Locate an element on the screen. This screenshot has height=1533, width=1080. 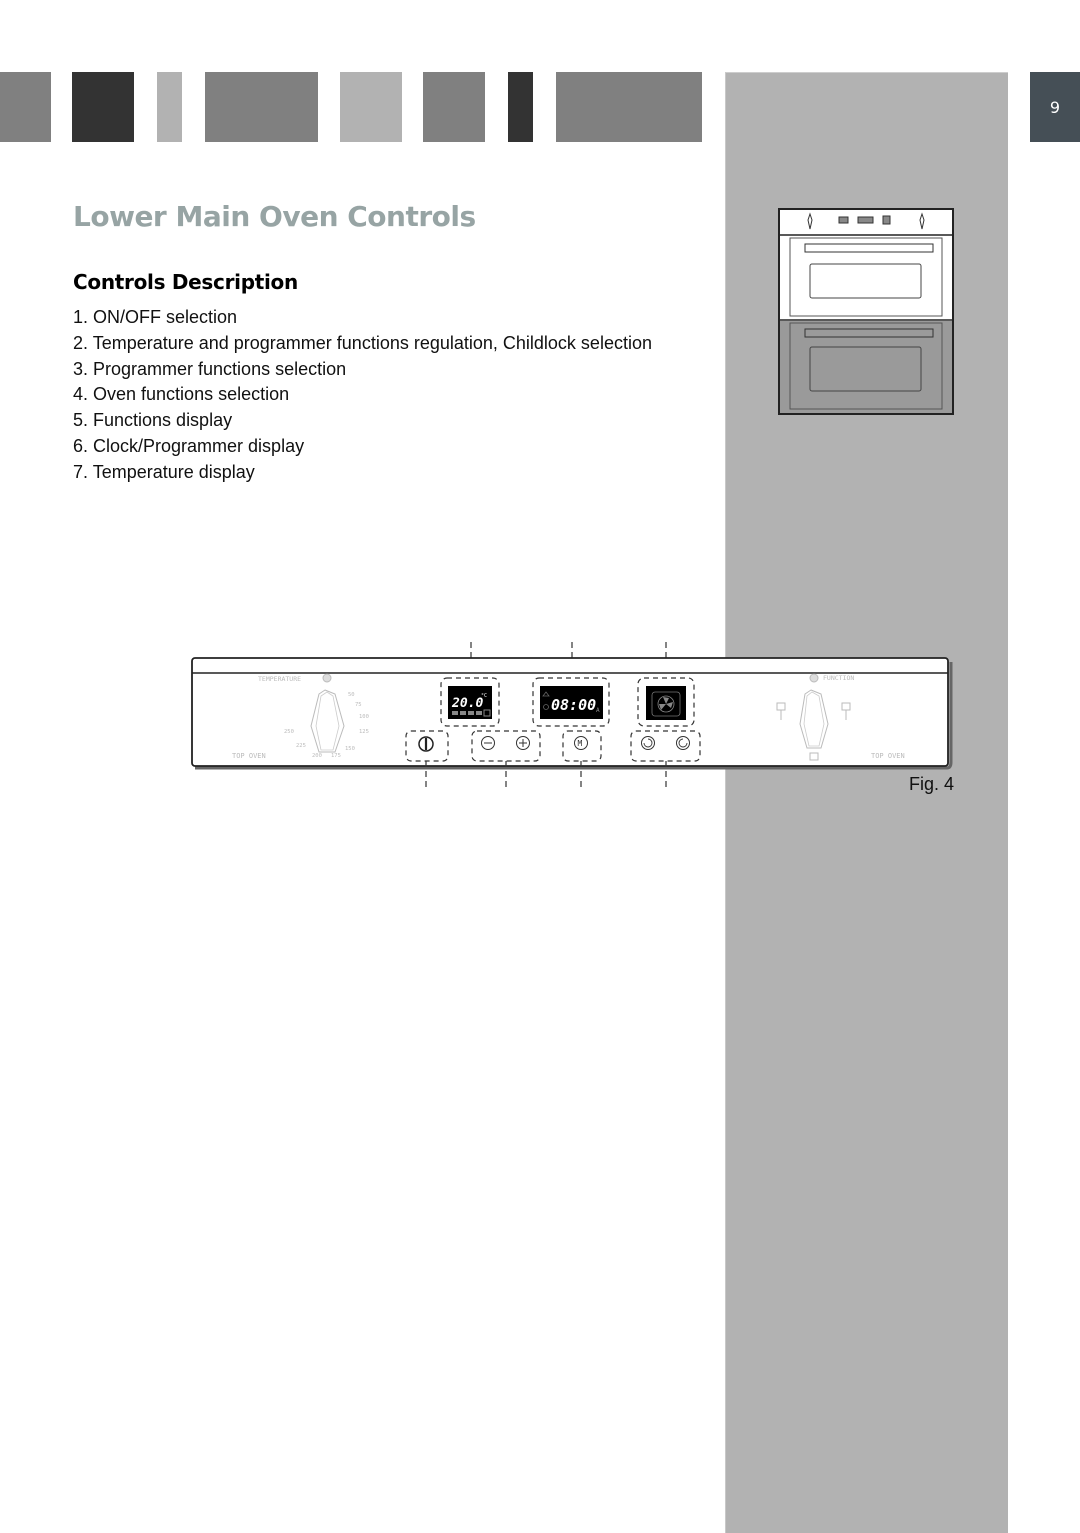
figure-caption: Fig. 4 is located at coordinates (932, 784).